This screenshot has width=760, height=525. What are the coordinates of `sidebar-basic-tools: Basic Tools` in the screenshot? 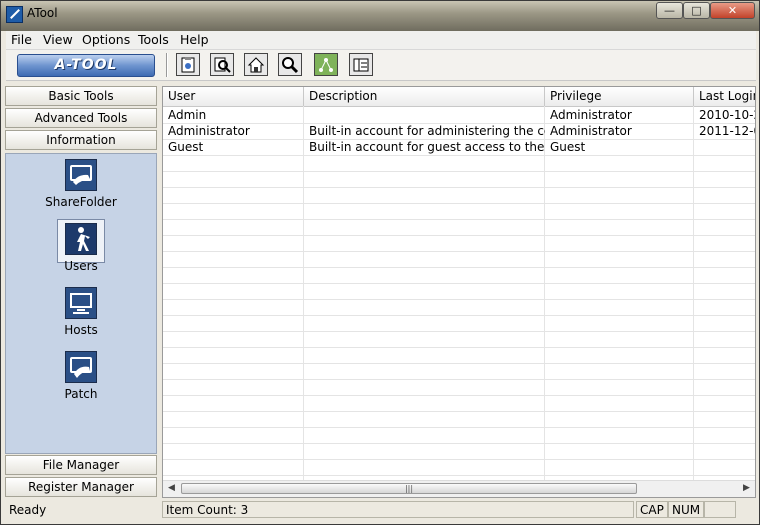 It's located at (81, 96).